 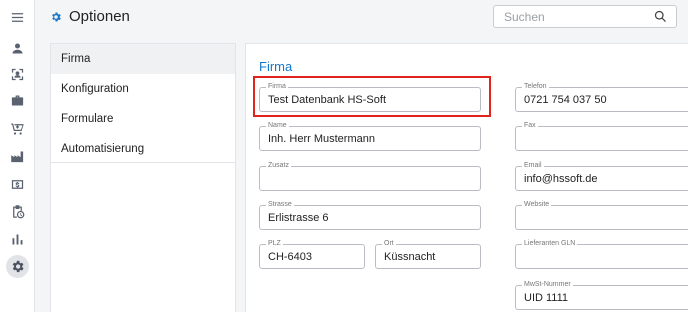 What do you see at coordinates (17, 211) in the screenshot?
I see `clipboard-clock-icon` at bounding box center [17, 211].